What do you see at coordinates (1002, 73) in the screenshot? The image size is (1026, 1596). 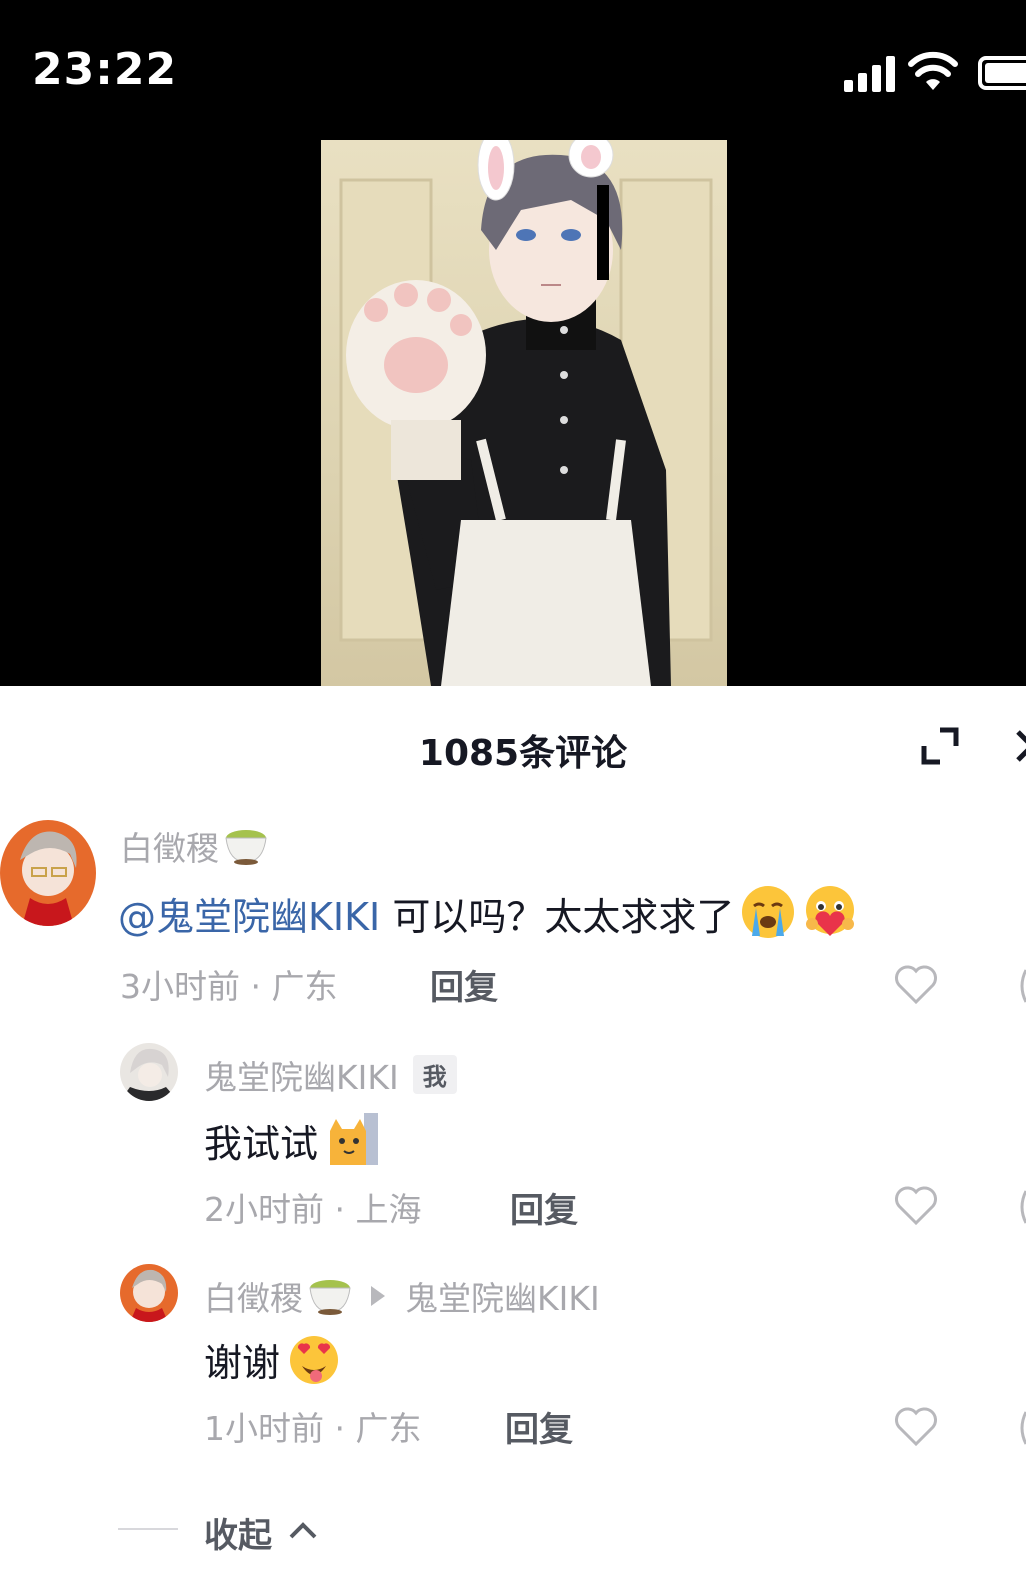 I see `battery-icon` at bounding box center [1002, 73].